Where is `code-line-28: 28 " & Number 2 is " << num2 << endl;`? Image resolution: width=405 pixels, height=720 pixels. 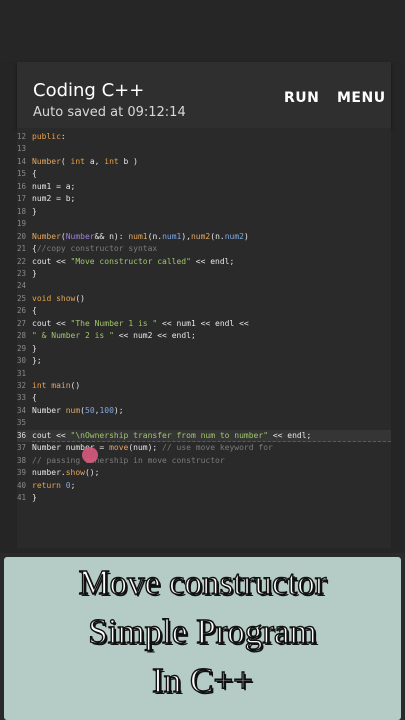
code-line-28: 28 " & Number 2 is " << num2 << endl; is located at coordinates (204, 336).